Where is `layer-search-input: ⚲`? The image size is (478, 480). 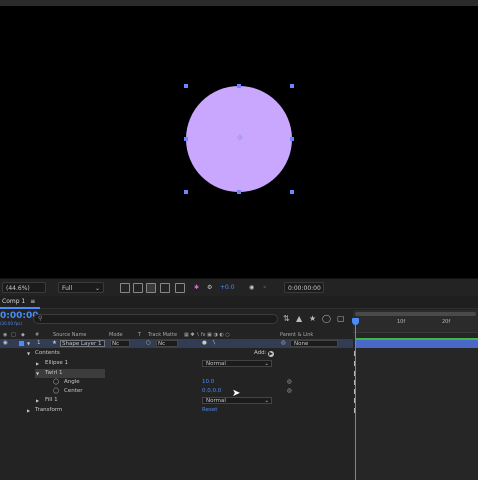 layer-search-input: ⚲ is located at coordinates (155, 319).